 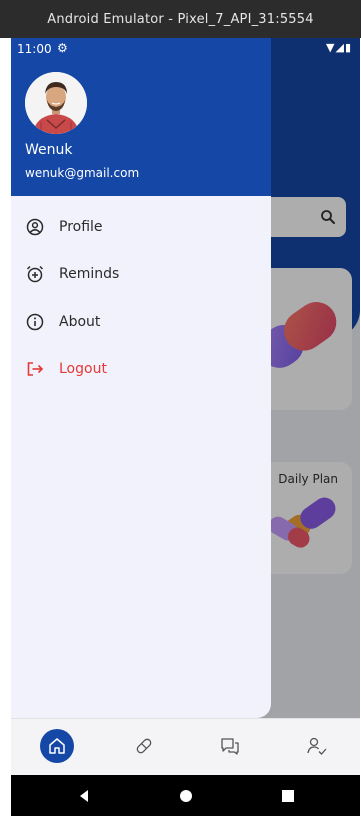 I want to click on settings-icon: ⚙, so click(x=62, y=48).